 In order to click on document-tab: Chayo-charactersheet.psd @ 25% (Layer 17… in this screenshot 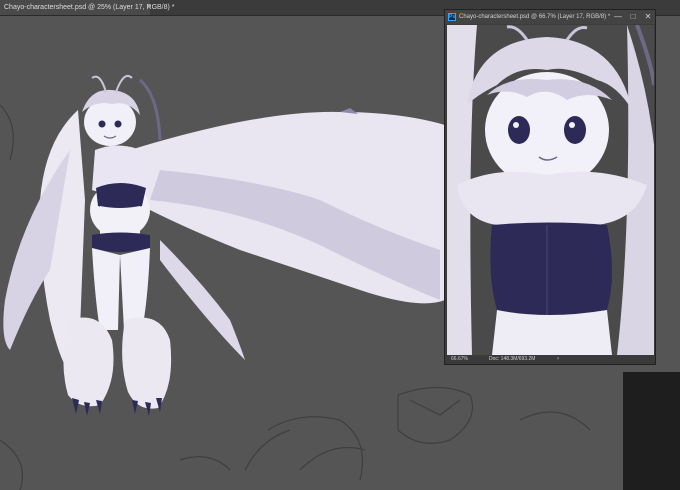, I will do `click(87, 7)`.